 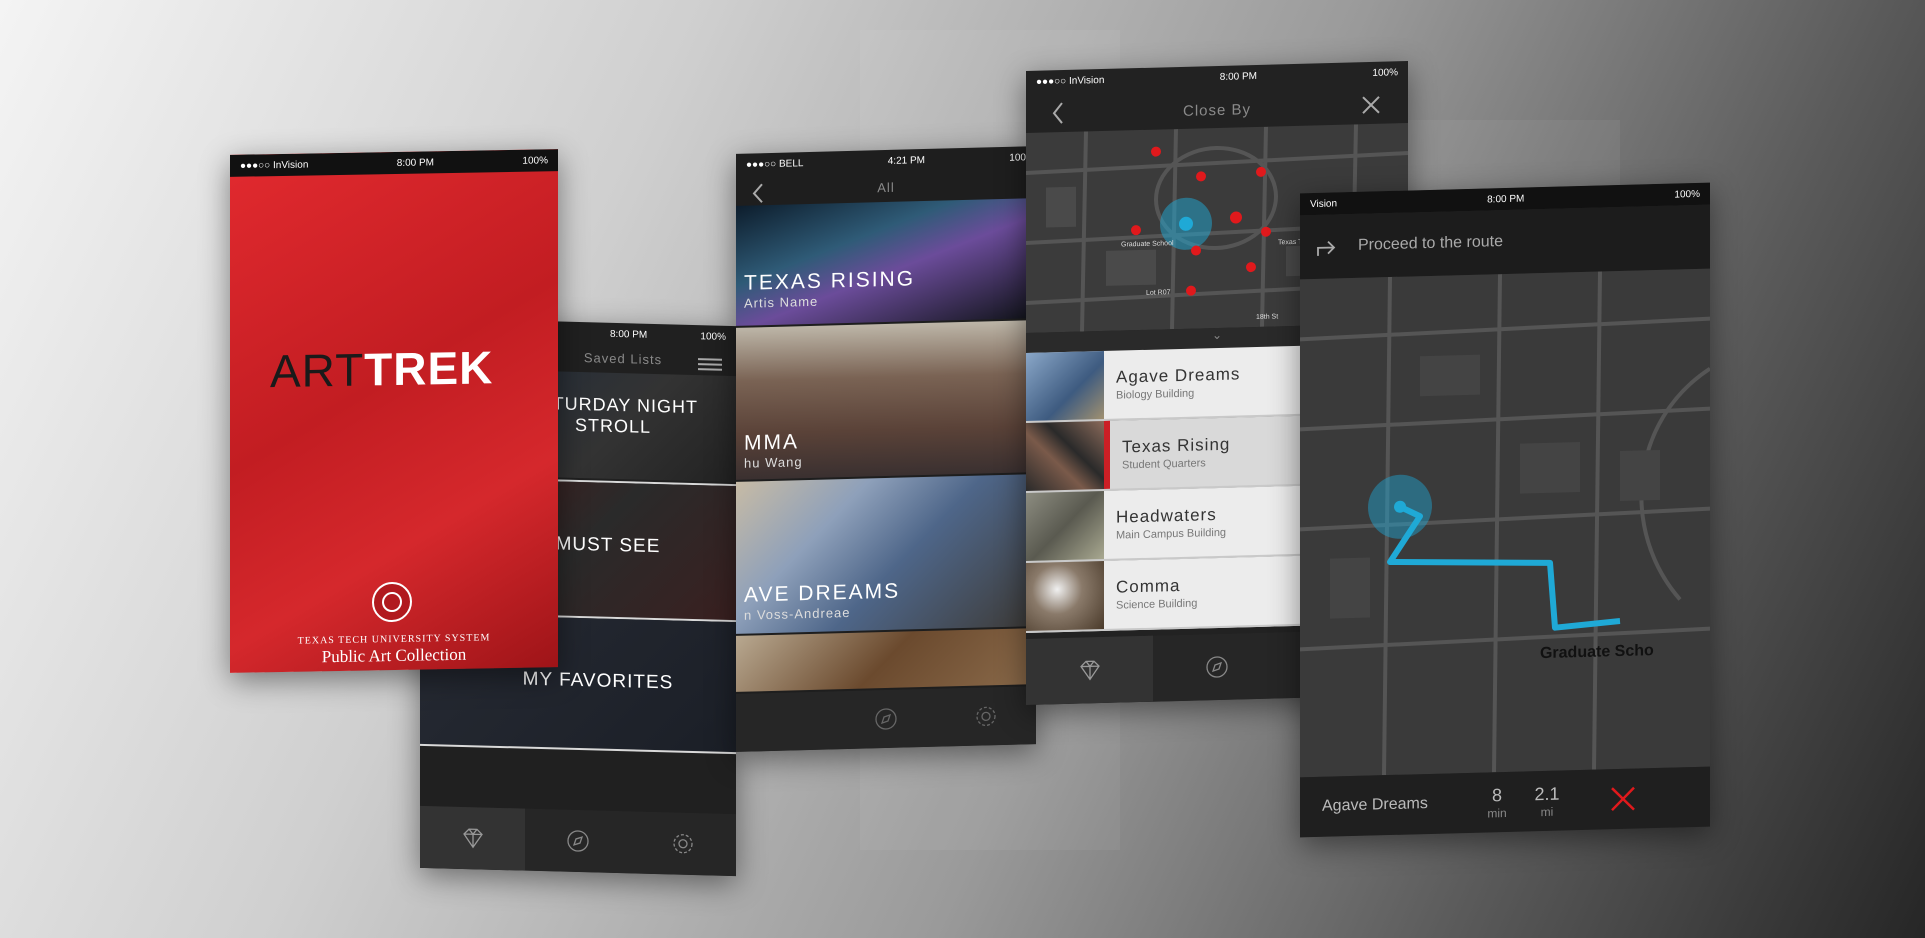 What do you see at coordinates (1158, 293) in the screenshot?
I see `map-label-lot: Lot R07` at bounding box center [1158, 293].